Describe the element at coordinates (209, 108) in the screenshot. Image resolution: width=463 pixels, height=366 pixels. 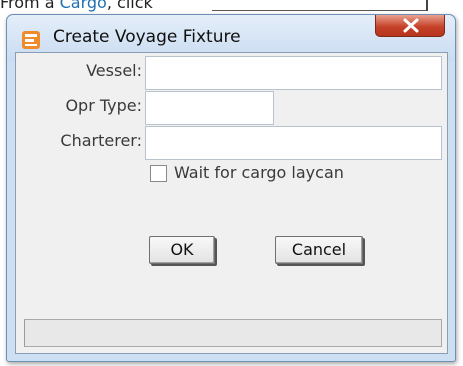
I see `opr-type-field` at that location.